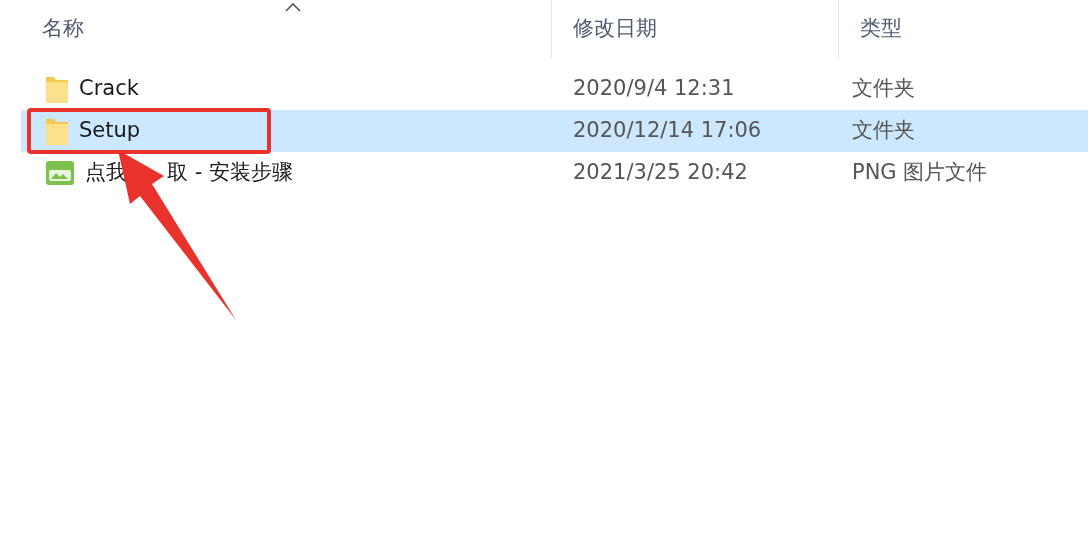 This screenshot has height=546, width=1088. What do you see at coordinates (554, 131) in the screenshot?
I see `file-row: Setup 2020/12/14 17:06 文件夹` at bounding box center [554, 131].